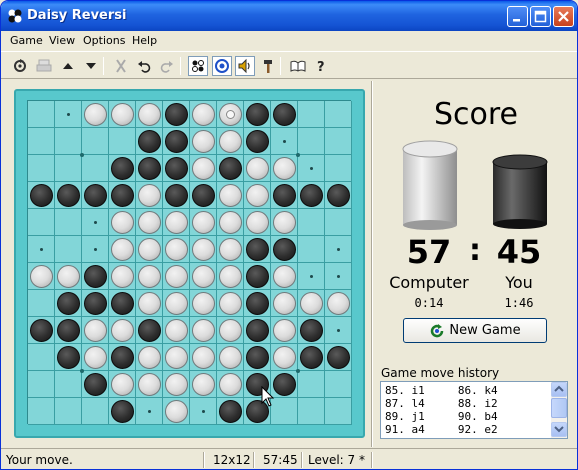  I want to click on scroll-thumb, so click(559, 408).